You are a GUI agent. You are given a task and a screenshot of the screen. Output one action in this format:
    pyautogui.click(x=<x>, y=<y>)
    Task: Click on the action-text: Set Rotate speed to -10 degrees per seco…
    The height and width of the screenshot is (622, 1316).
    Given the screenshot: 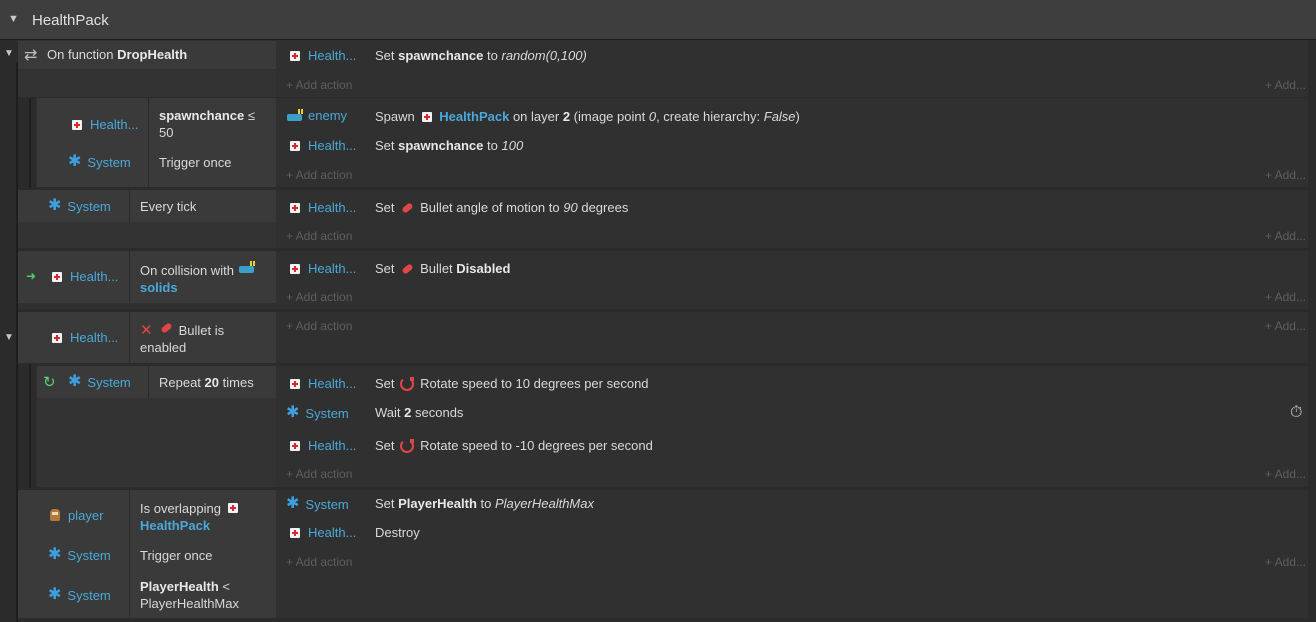 What is the action you would take?
    pyautogui.click(x=514, y=445)
    